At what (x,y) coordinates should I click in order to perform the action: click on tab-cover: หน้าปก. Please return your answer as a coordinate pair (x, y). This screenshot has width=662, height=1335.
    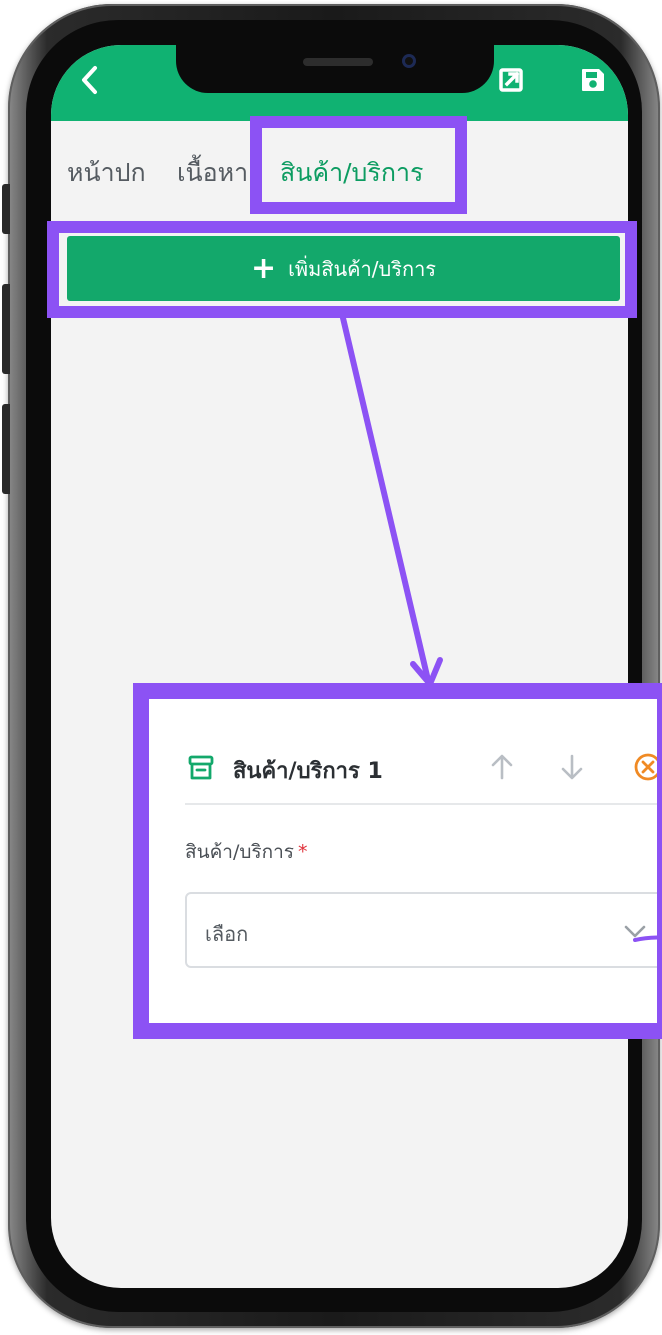
    Looking at the image, I should click on (106, 173).